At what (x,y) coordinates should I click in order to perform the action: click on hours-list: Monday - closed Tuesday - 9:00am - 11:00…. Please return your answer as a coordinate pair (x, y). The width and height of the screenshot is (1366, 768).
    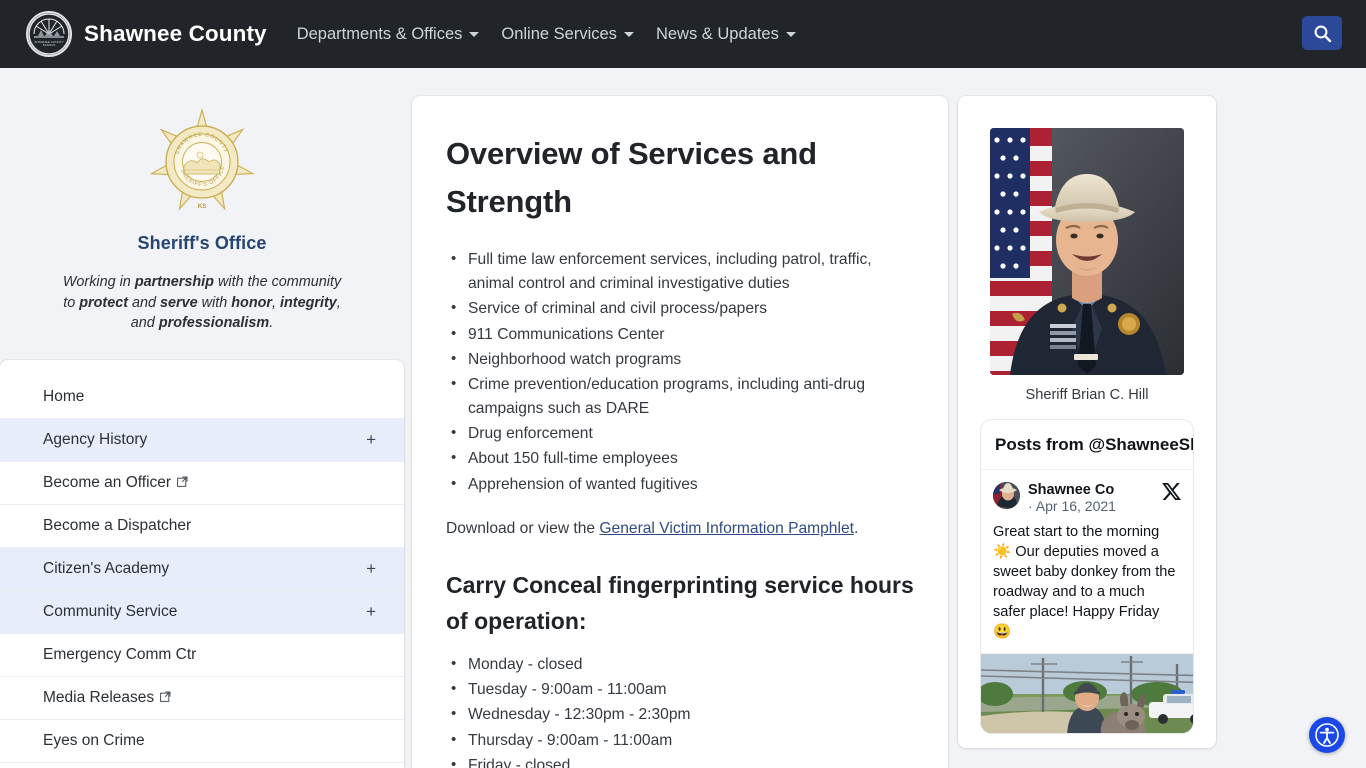
    Looking at the image, I should click on (683, 710).